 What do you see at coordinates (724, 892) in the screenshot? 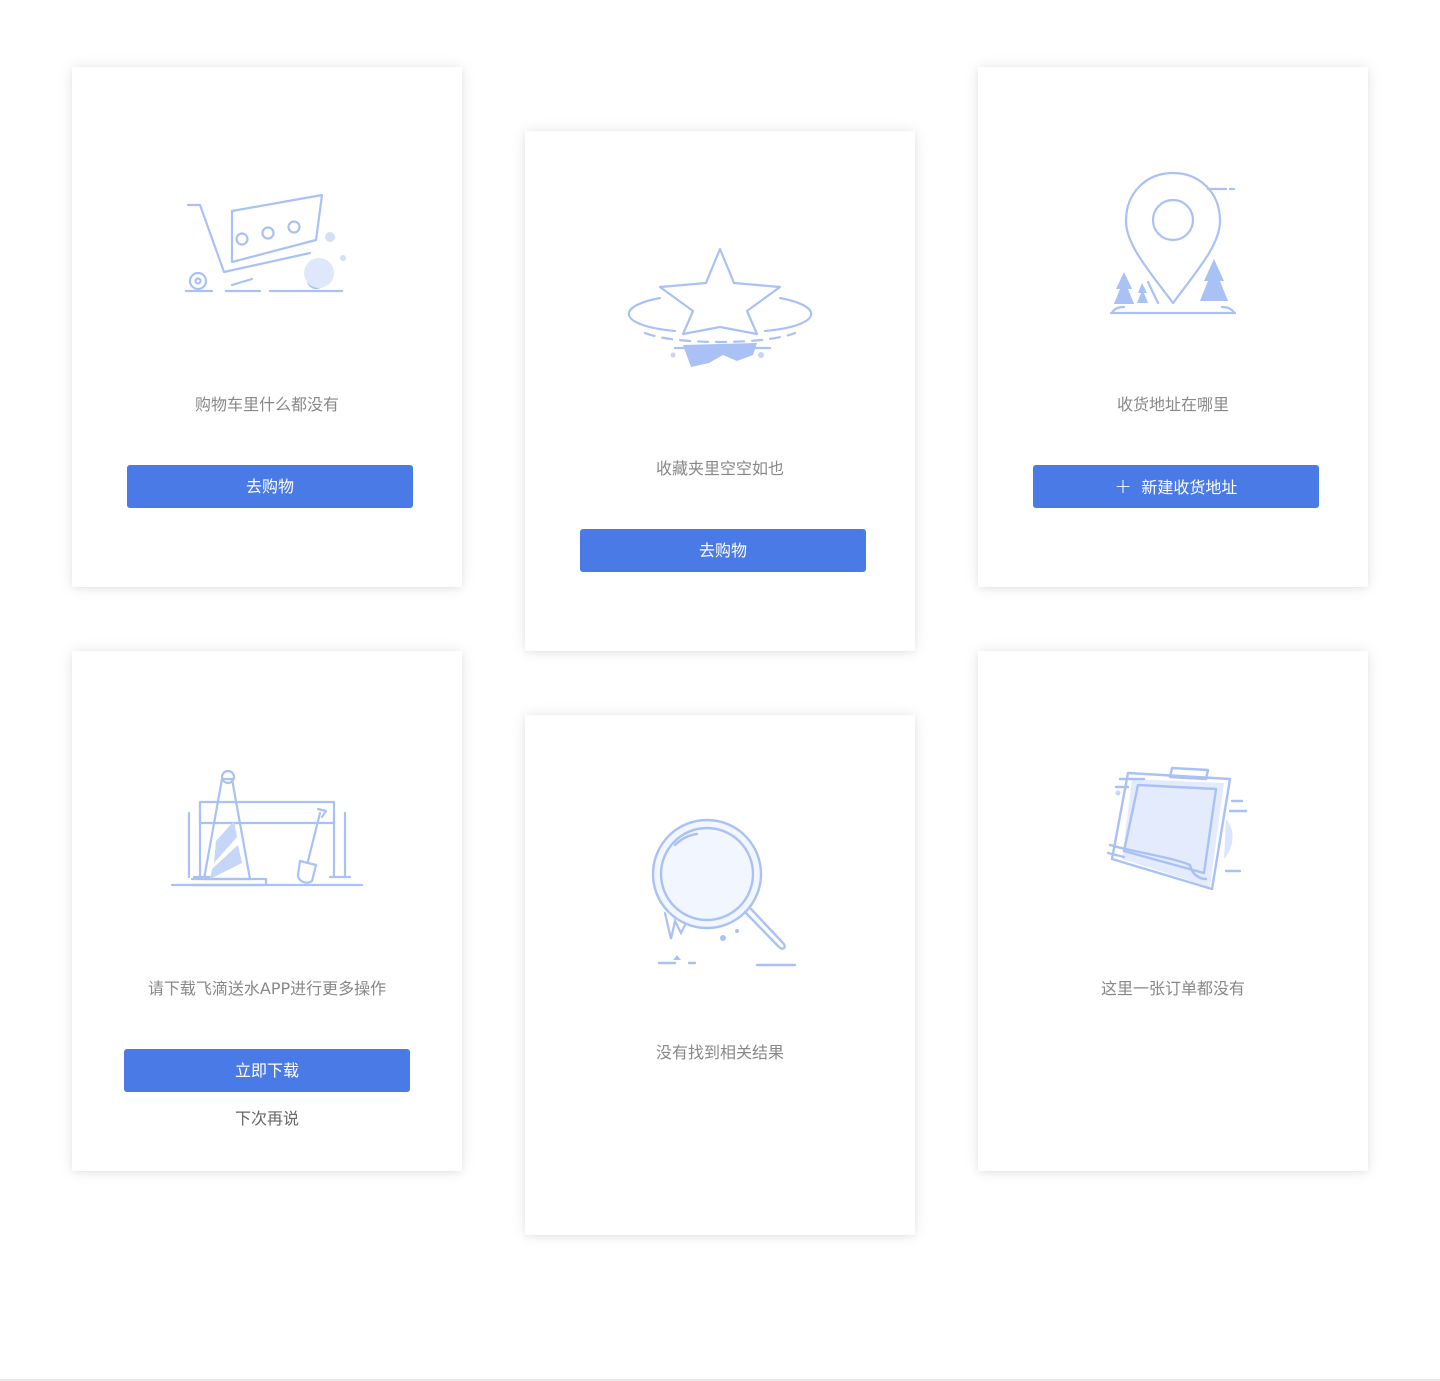
I see `magnifier-icon` at bounding box center [724, 892].